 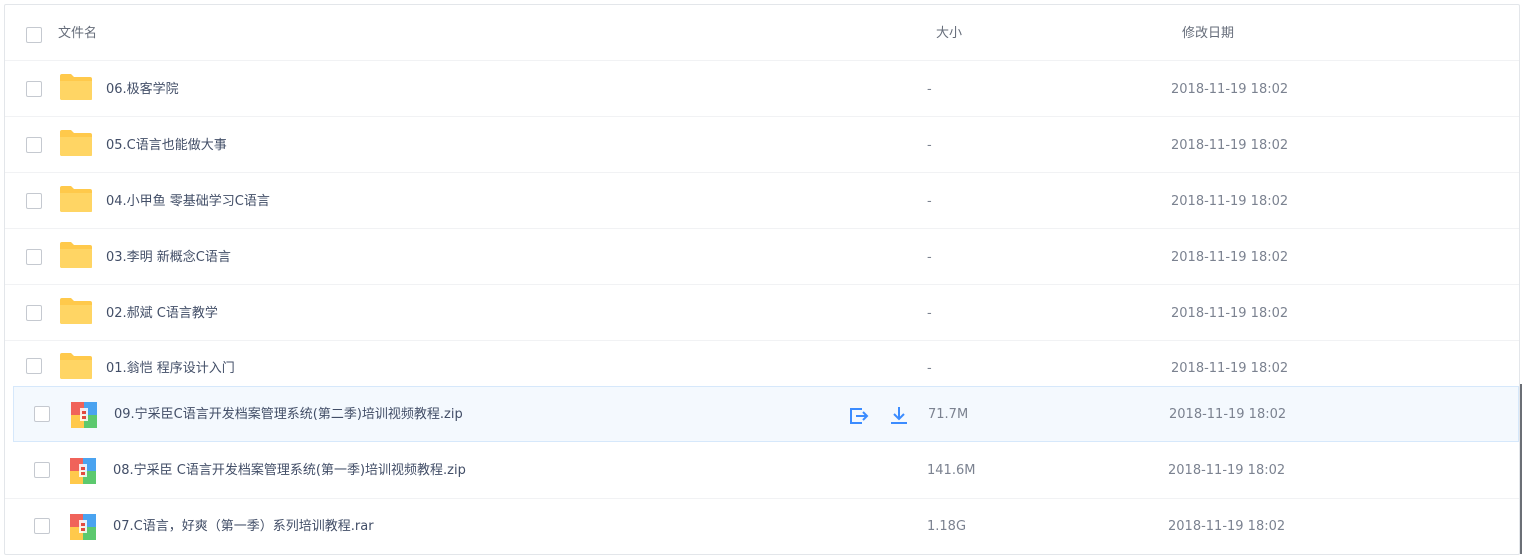 I want to click on folder-name: 05.C语言也能做大事, so click(x=166, y=146).